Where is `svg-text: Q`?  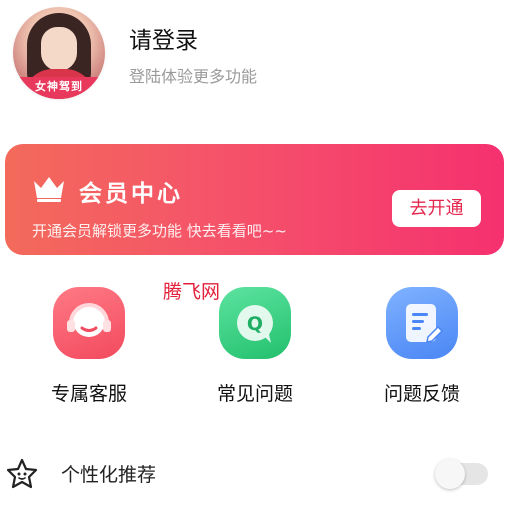
svg-text: Q is located at coordinates (255, 324).